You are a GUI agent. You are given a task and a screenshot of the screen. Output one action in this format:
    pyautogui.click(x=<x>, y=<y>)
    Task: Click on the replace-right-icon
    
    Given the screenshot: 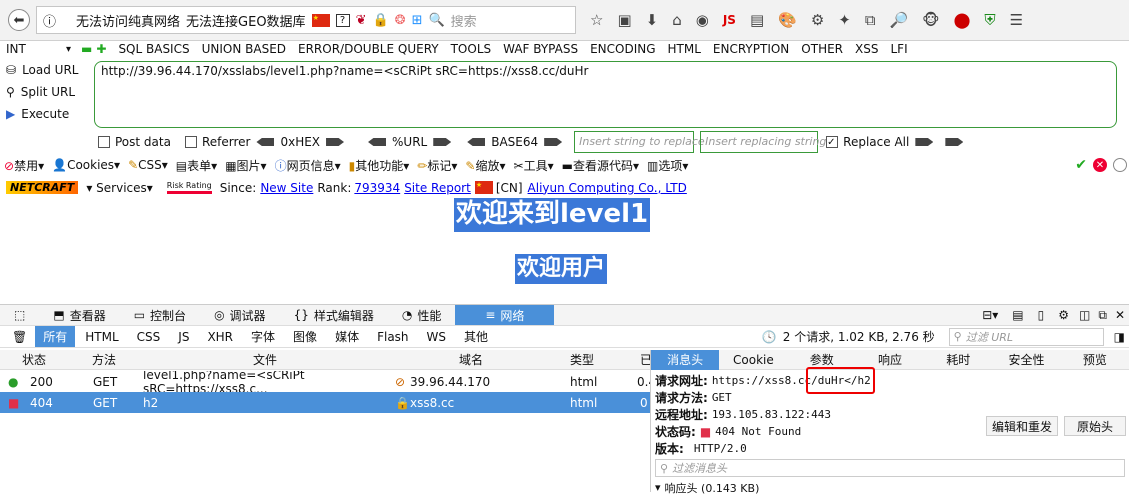 What is the action you would take?
    pyautogui.click(x=924, y=142)
    